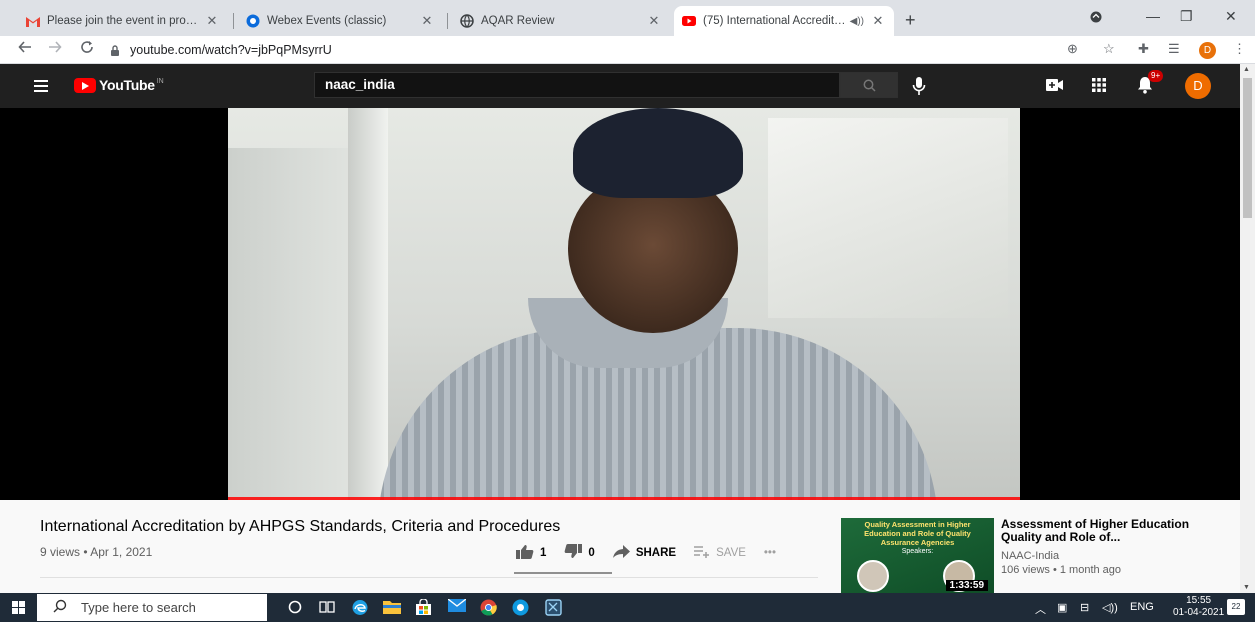 This screenshot has width=1255, height=622. Describe the element at coordinates (1156, 76) in the screenshot. I see `notification-badge: 9+` at that location.